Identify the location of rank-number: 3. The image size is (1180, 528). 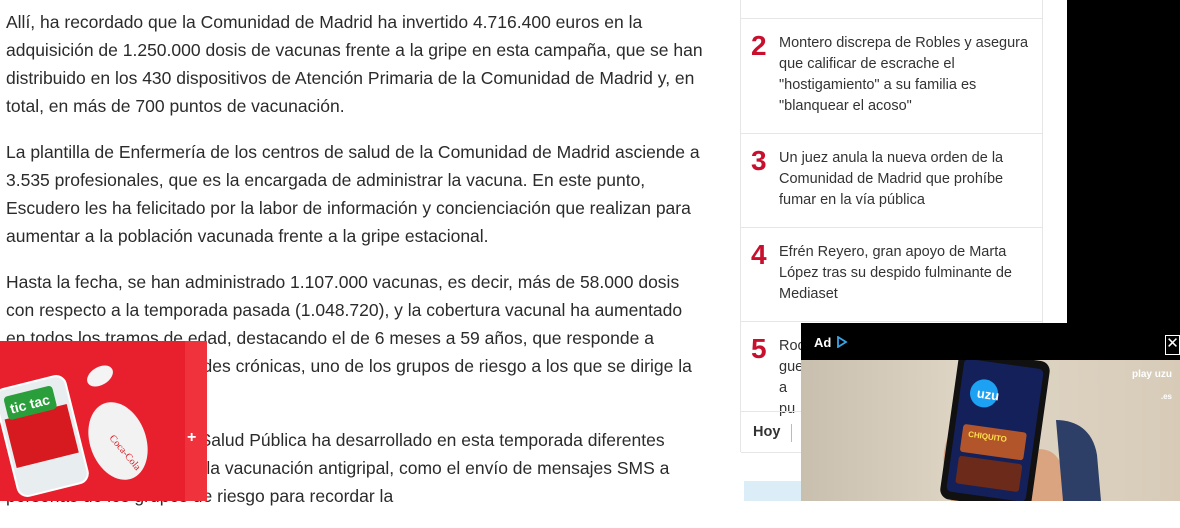
(759, 160).